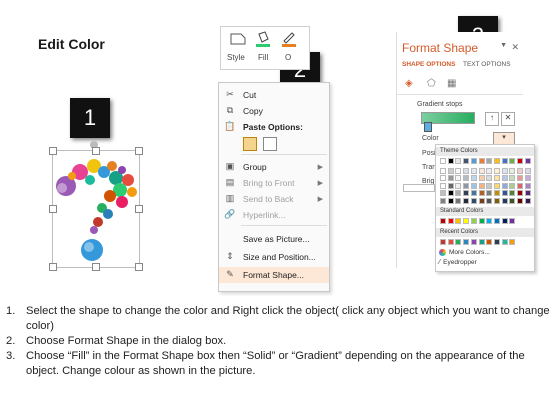 The height and width of the screenshot is (420, 560). What do you see at coordinates (487, 64) in the screenshot?
I see `tab-text-options: TEXT OPTIONS` at bounding box center [487, 64].